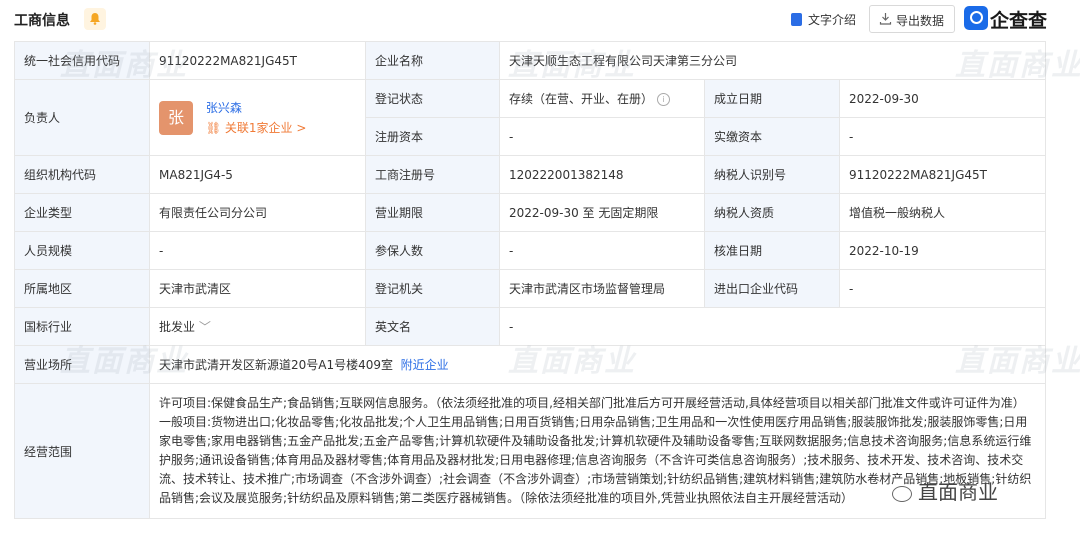 The width and height of the screenshot is (1080, 538). I want to click on section-title: 工商信息, so click(42, 21).